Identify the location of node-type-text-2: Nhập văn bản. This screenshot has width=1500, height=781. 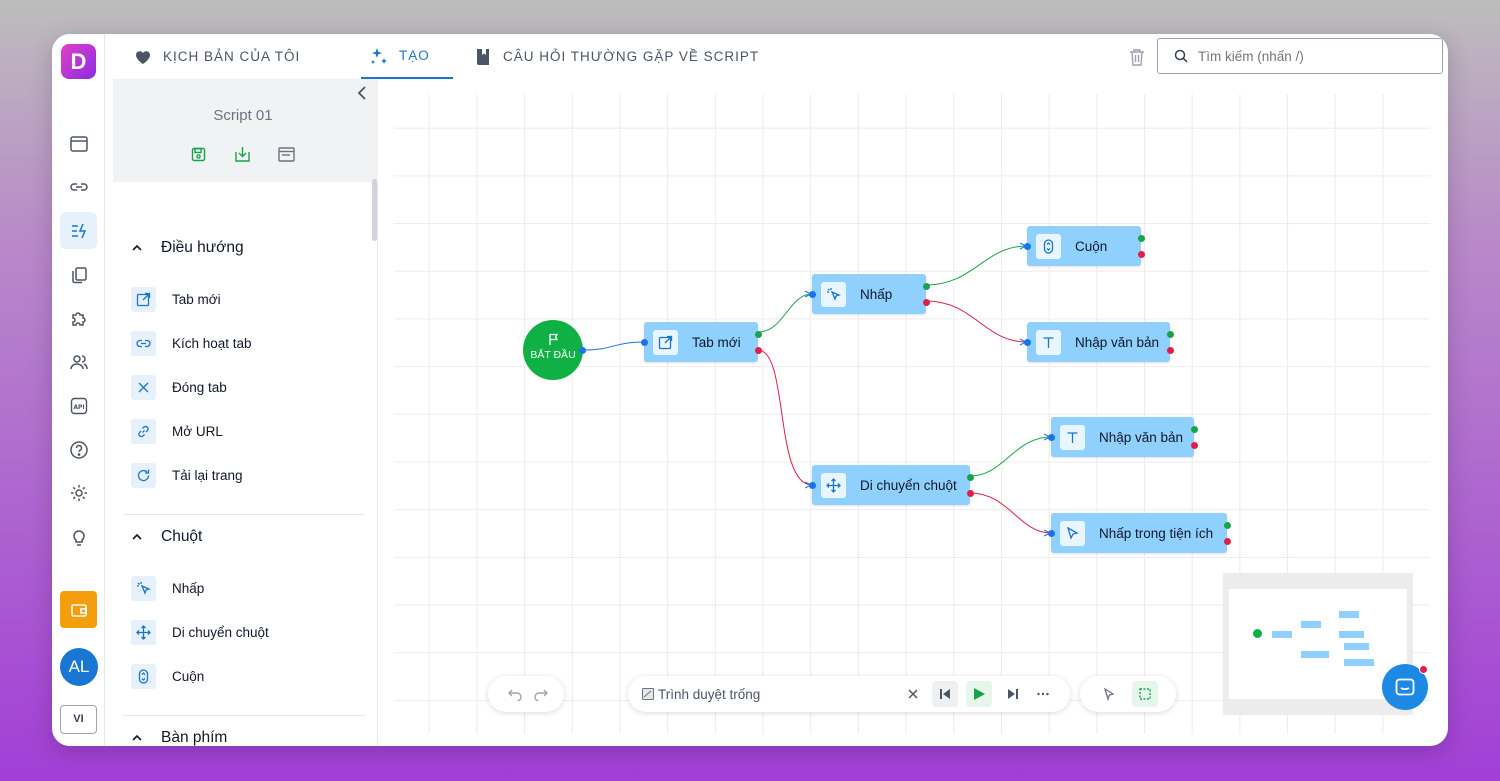
(1123, 437).